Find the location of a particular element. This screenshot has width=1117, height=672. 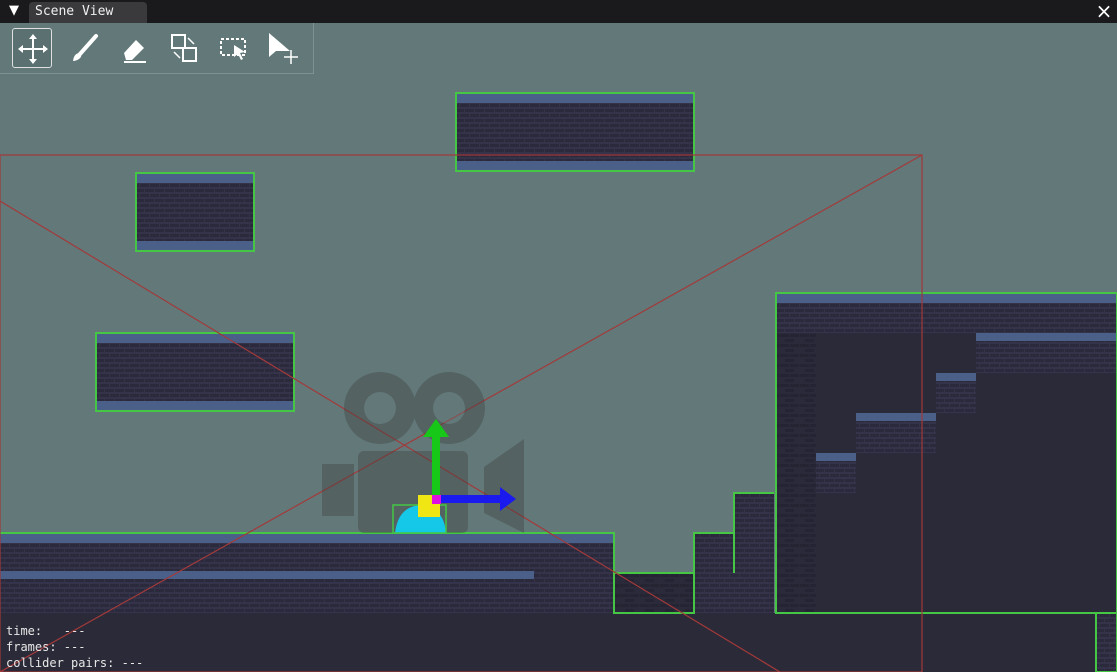

eraser-icon is located at coordinates (135, 51).